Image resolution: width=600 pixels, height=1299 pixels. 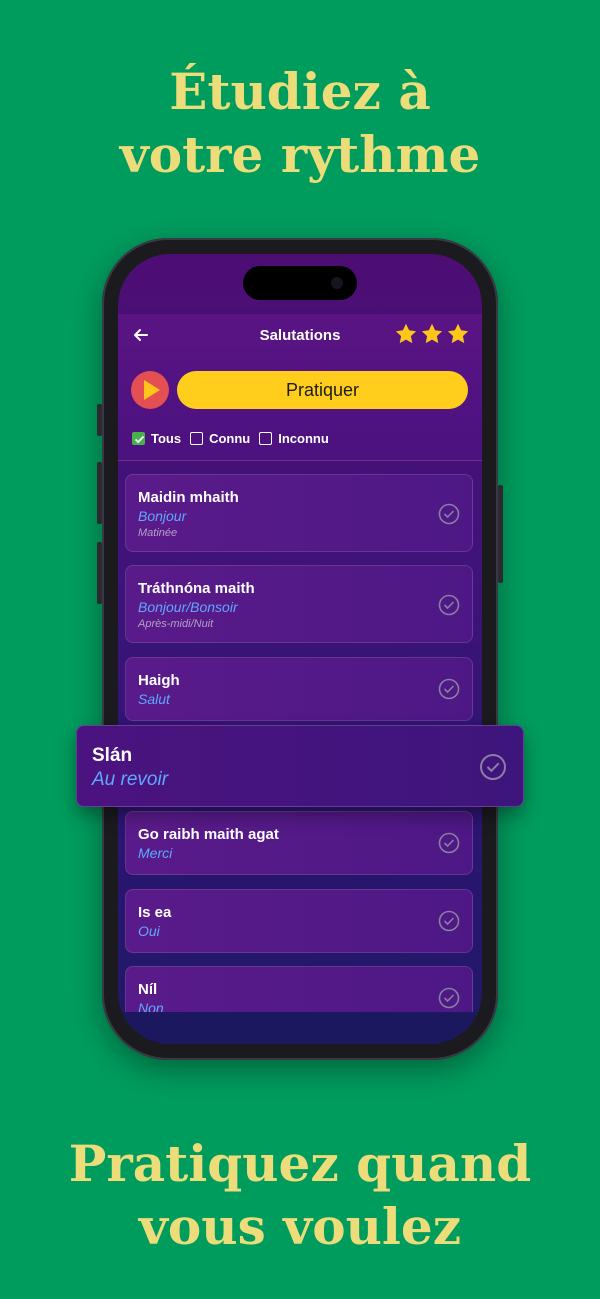 I want to click on play-button, so click(x=150, y=390).